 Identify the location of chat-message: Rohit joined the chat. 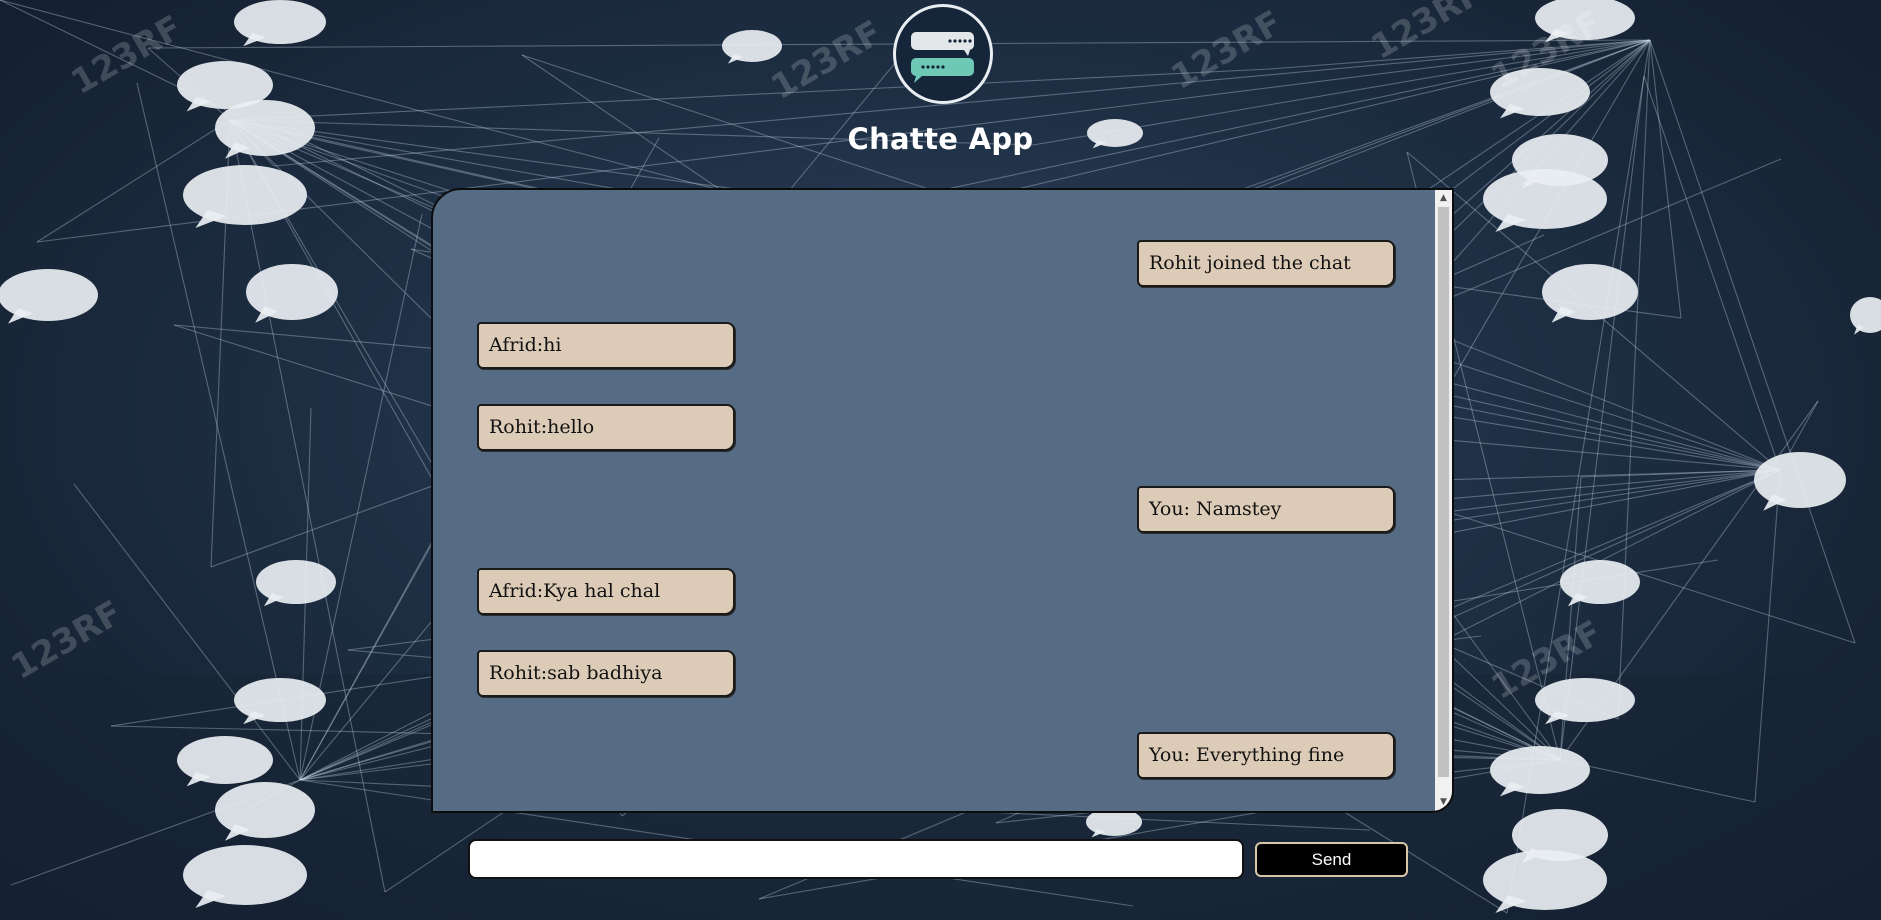
(1266, 263).